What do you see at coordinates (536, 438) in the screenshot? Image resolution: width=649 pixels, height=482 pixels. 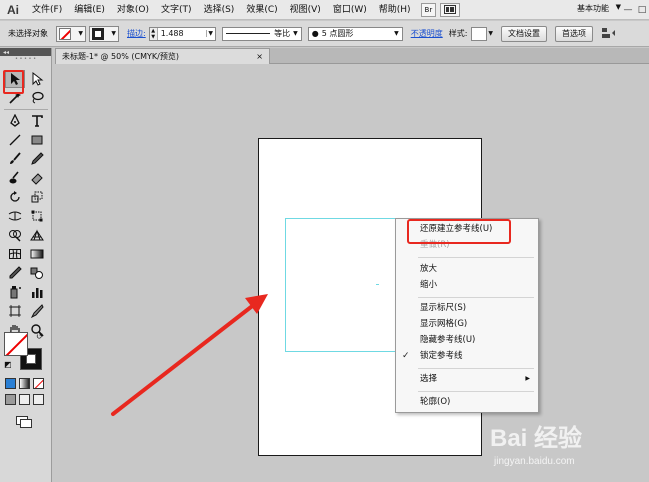 I see `watermark-brand: Bai 经验` at bounding box center [536, 438].